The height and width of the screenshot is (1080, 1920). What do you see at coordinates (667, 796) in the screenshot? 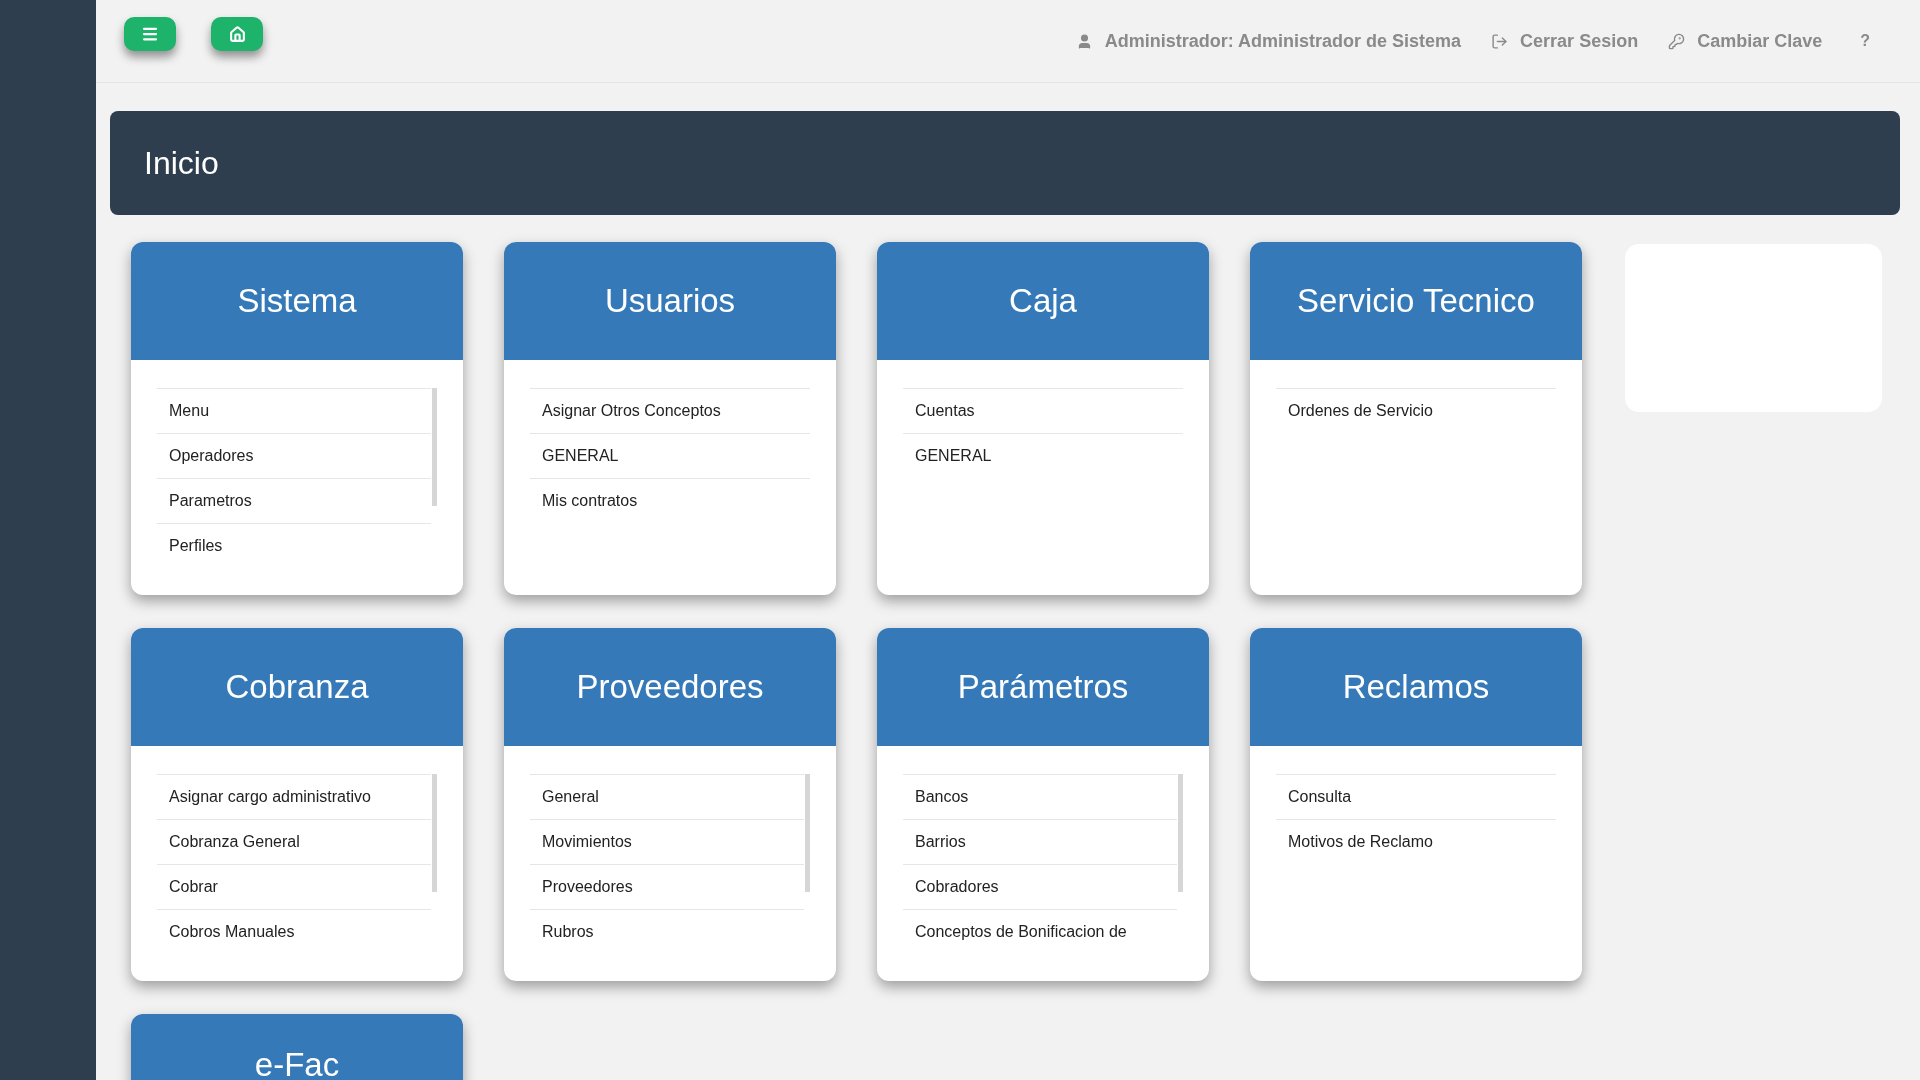
I see `menu-link: General` at bounding box center [667, 796].